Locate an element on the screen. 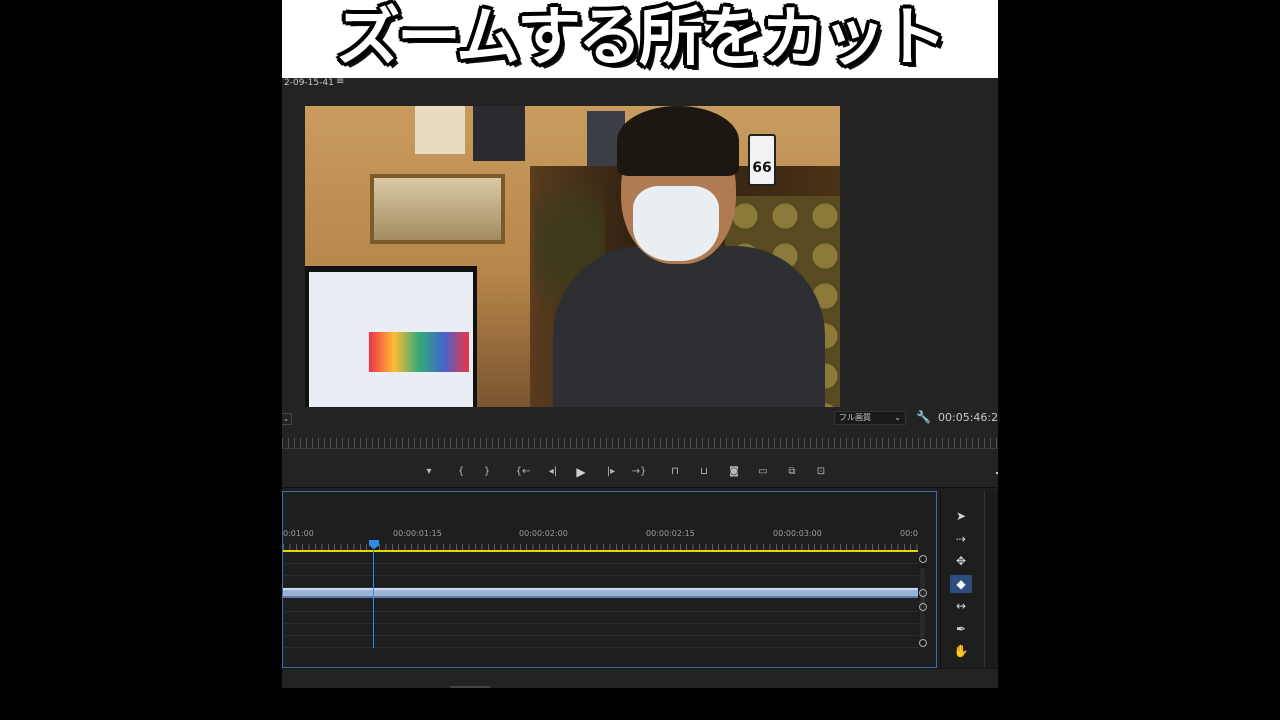 Image resolution: width=1280 pixels, height=720 pixels. monitor-screen is located at coordinates (391, 339).